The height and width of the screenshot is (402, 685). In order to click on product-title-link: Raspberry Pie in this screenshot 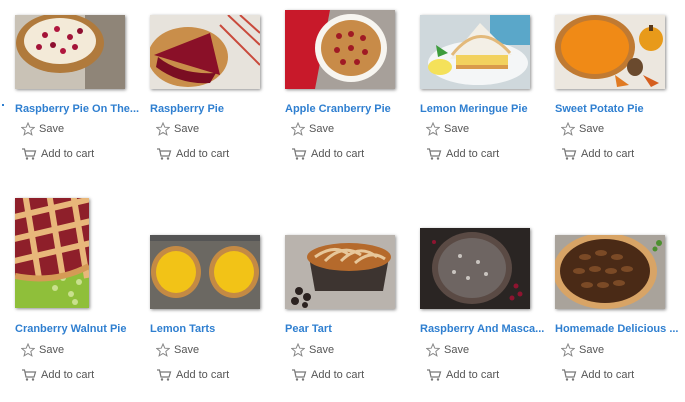, I will do `click(216, 109)`.